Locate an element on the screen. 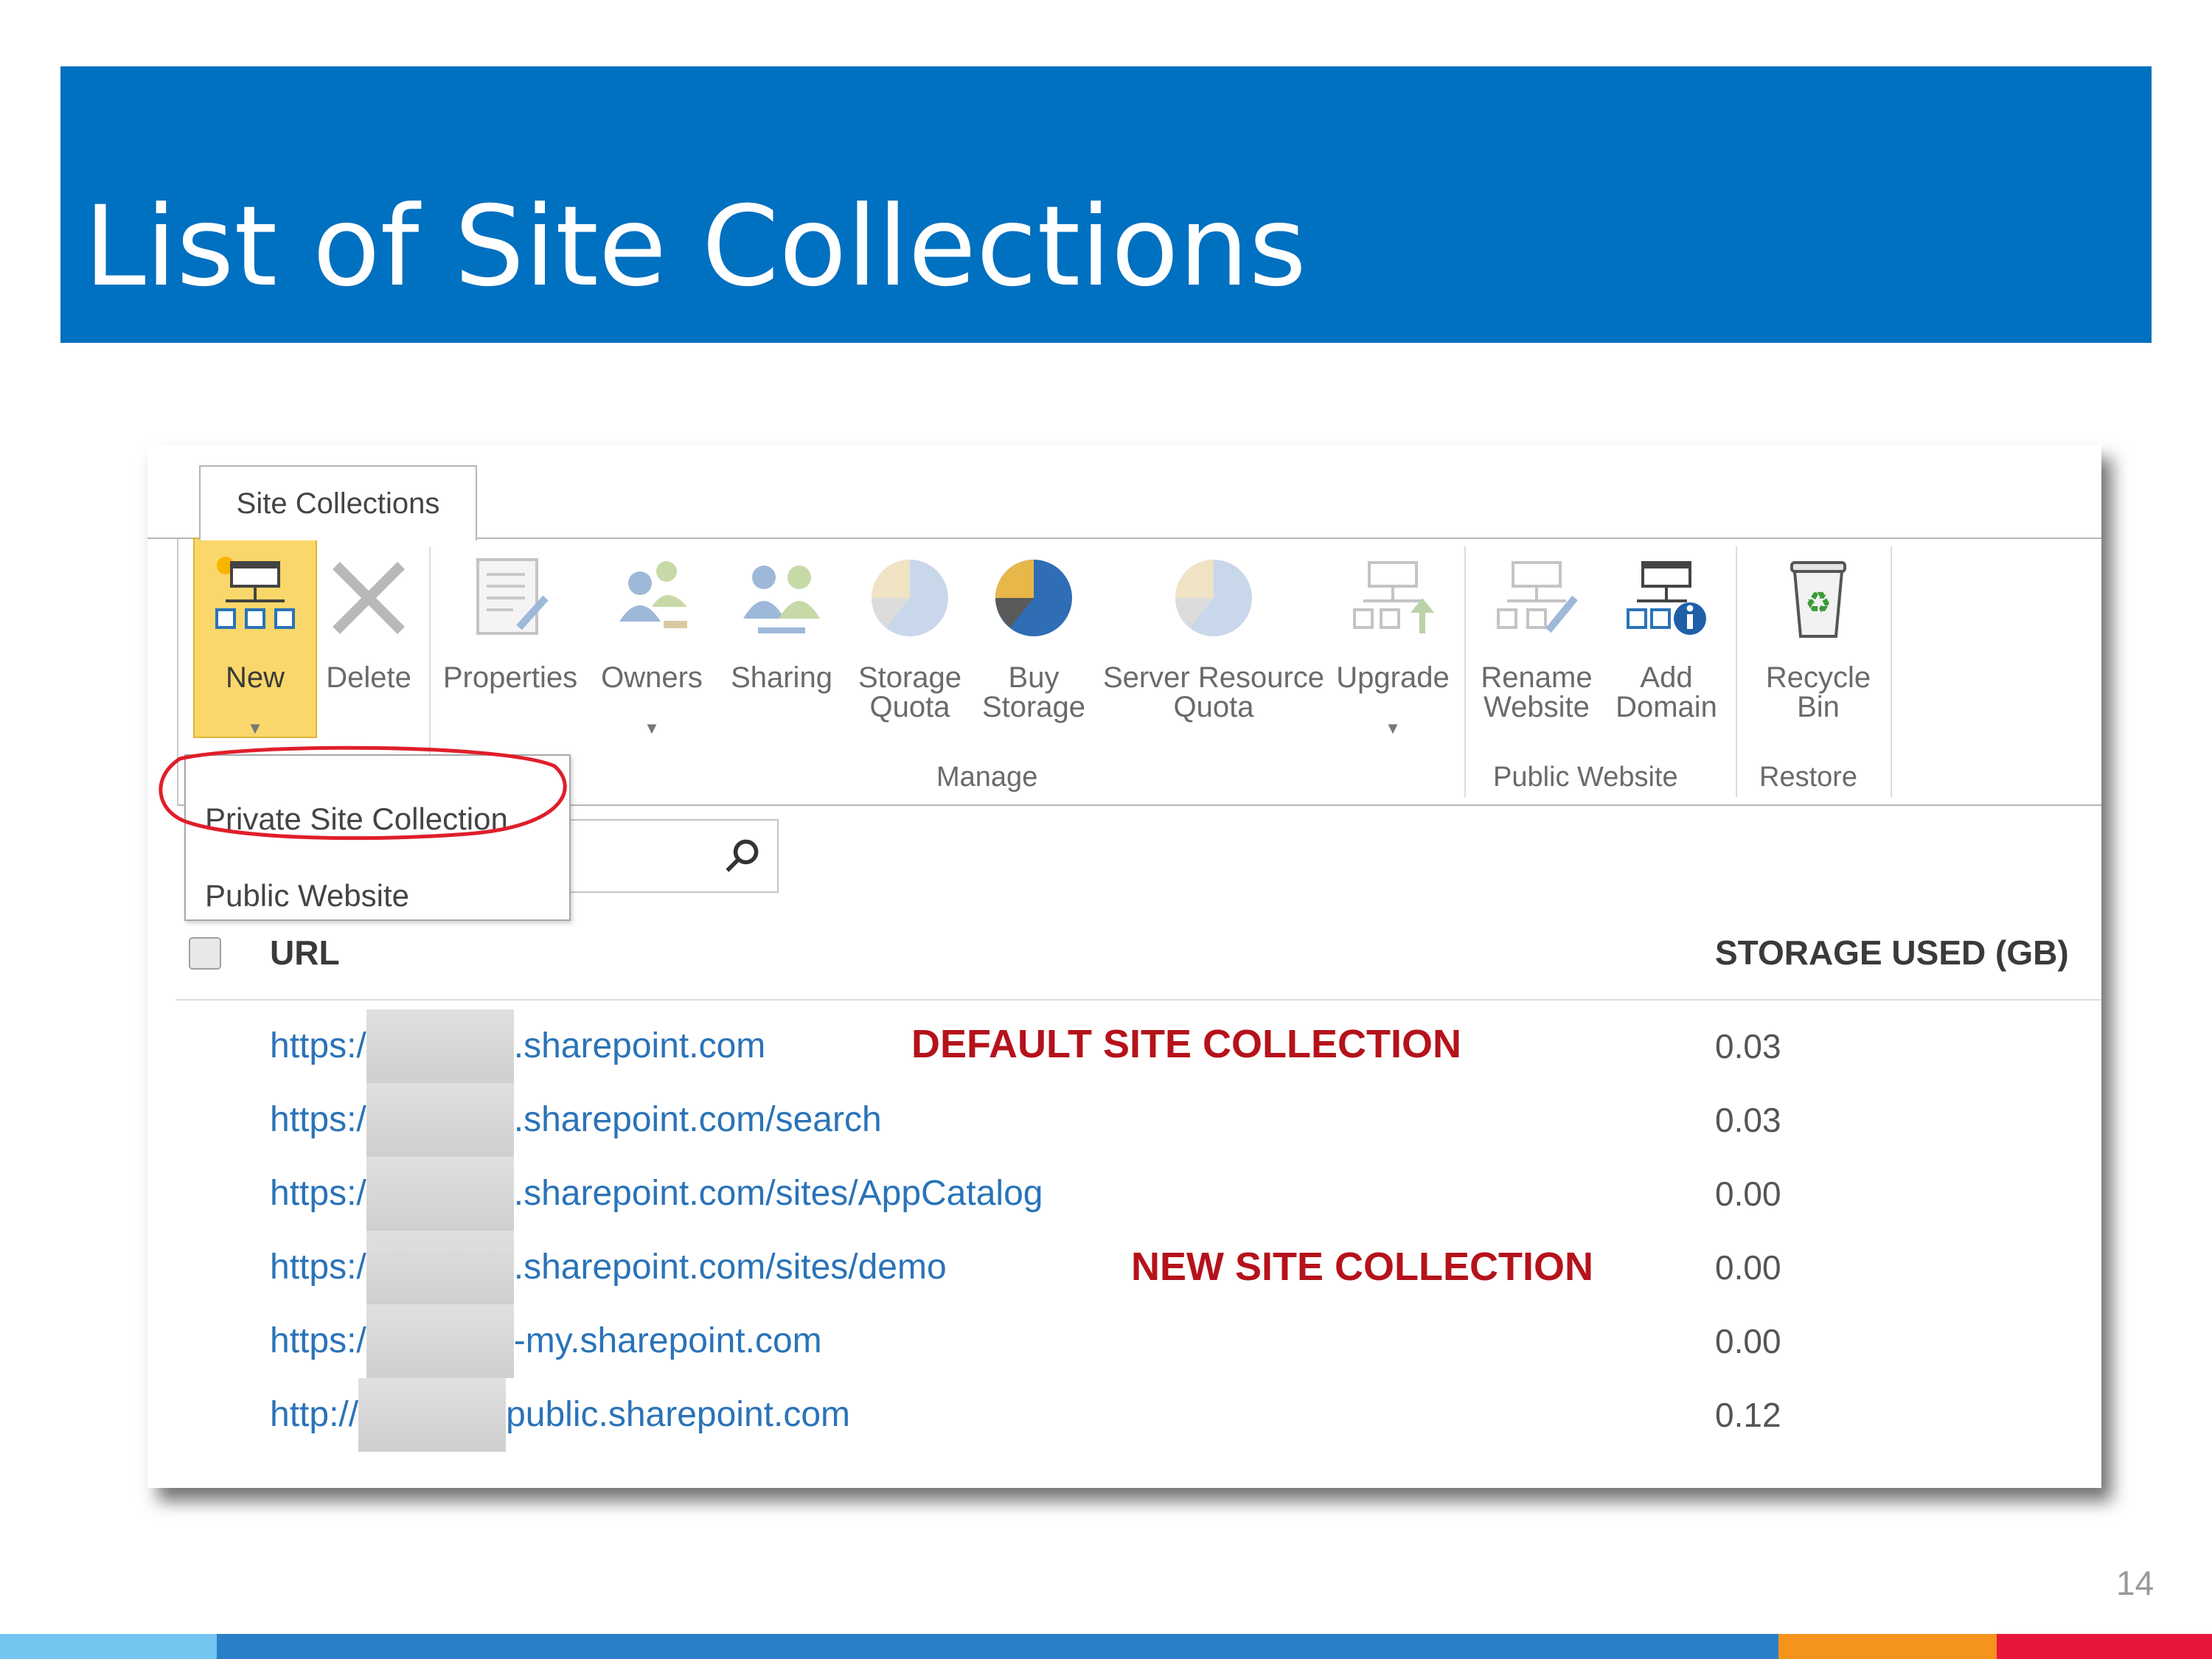 Image resolution: width=2212 pixels, height=1659 pixels. menu-item-public-website: Public Website is located at coordinates (307, 896).